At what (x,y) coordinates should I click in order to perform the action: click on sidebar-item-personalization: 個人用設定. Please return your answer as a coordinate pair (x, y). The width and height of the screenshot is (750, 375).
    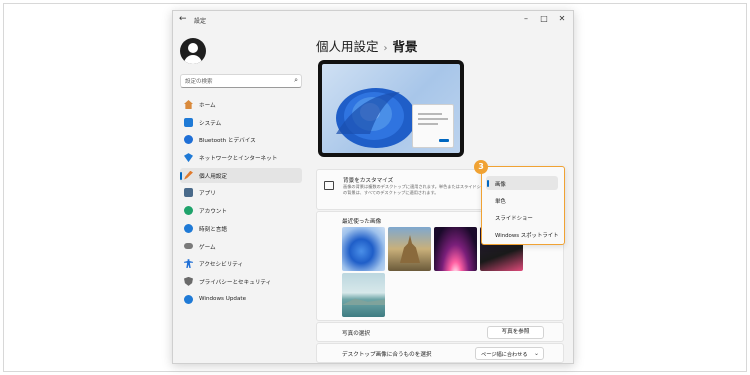
    Looking at the image, I should click on (241, 175).